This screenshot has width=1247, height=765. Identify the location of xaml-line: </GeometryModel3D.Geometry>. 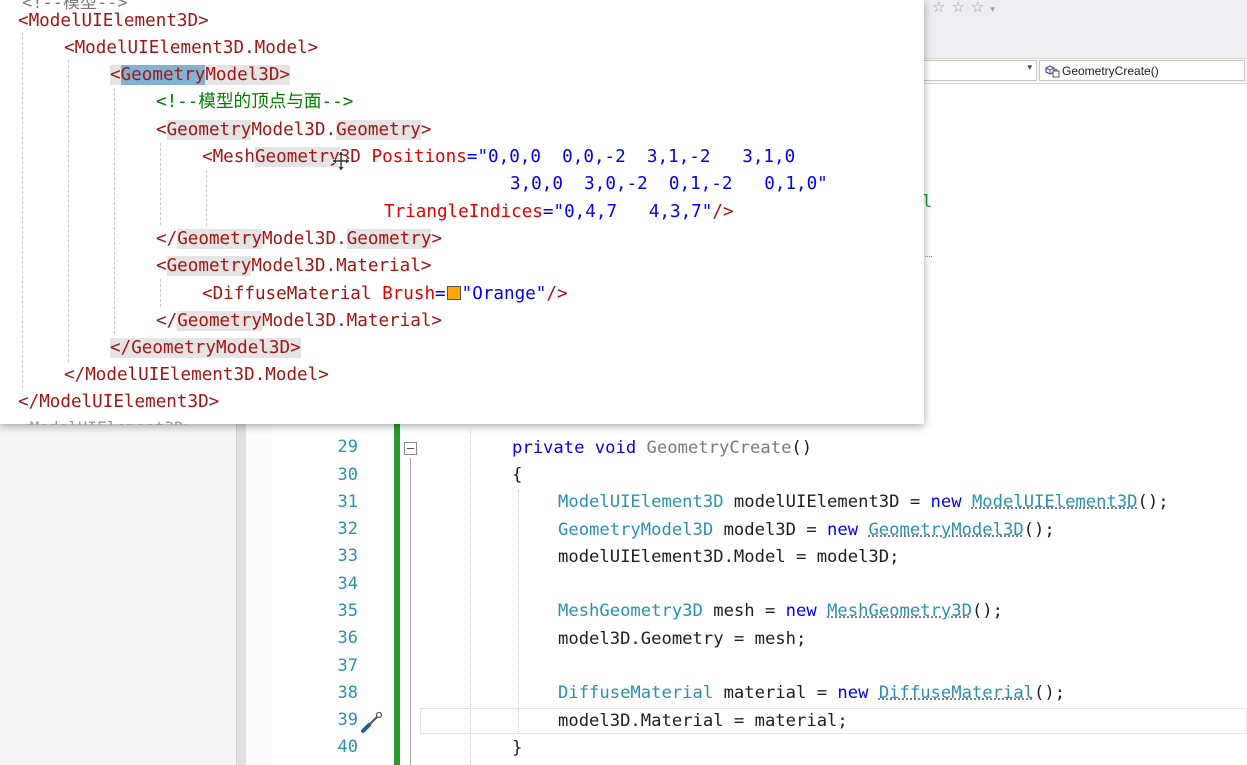
(299, 239).